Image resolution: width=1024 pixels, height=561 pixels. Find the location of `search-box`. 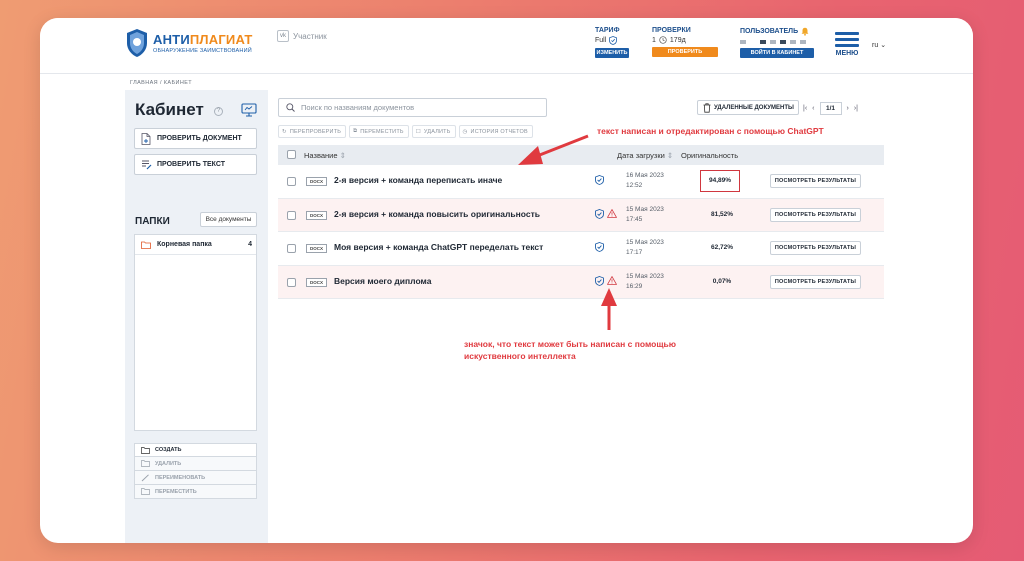

search-box is located at coordinates (412, 107).